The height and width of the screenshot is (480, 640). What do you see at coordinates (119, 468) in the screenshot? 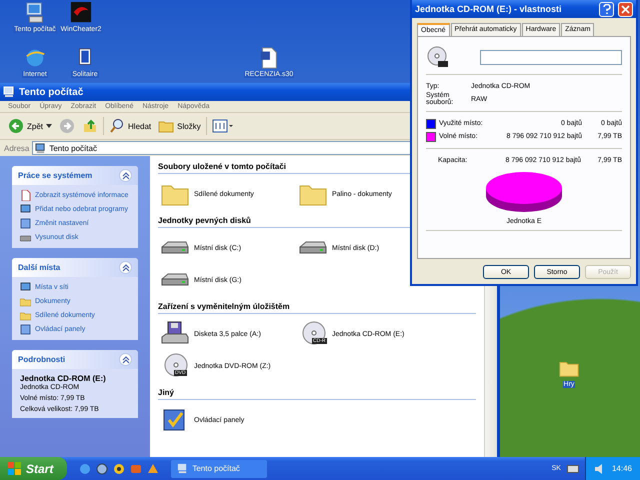
I see `media-icon` at bounding box center [119, 468].